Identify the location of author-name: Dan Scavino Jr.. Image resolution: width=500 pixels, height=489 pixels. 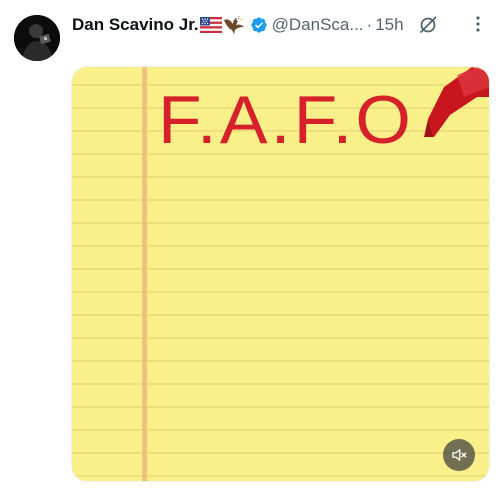
(135, 25).